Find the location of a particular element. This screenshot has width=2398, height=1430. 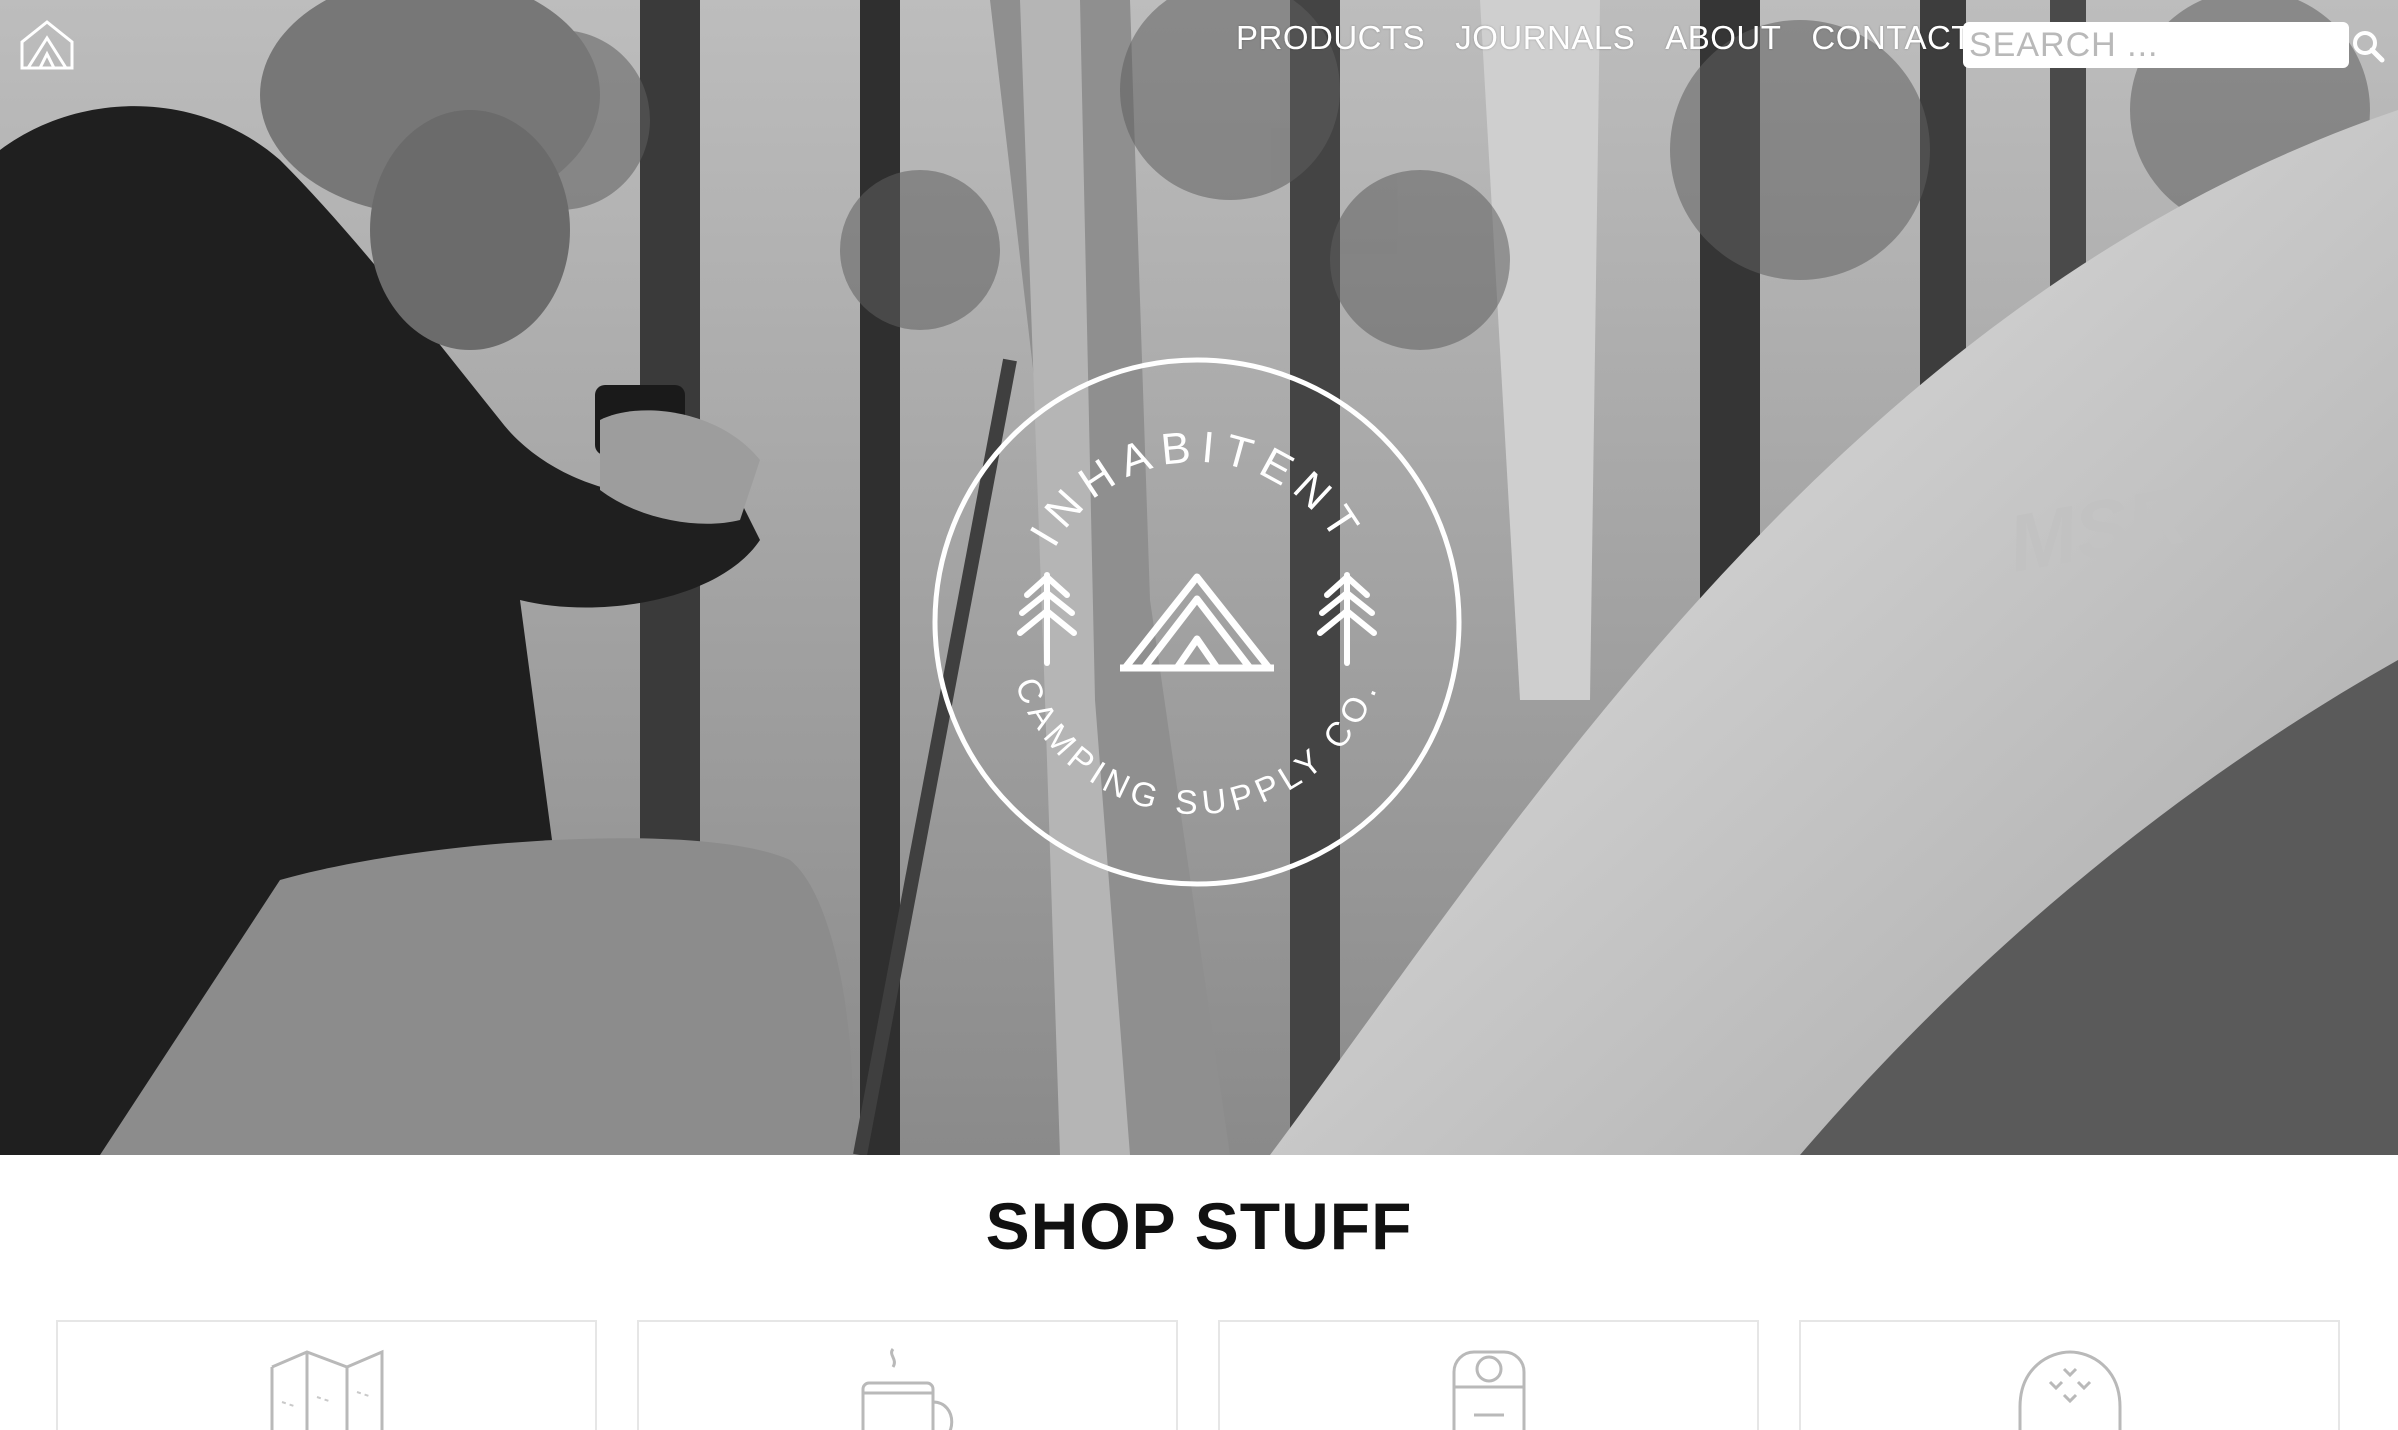

nav-journals-link: JOURNALS is located at coordinates (1545, 38).